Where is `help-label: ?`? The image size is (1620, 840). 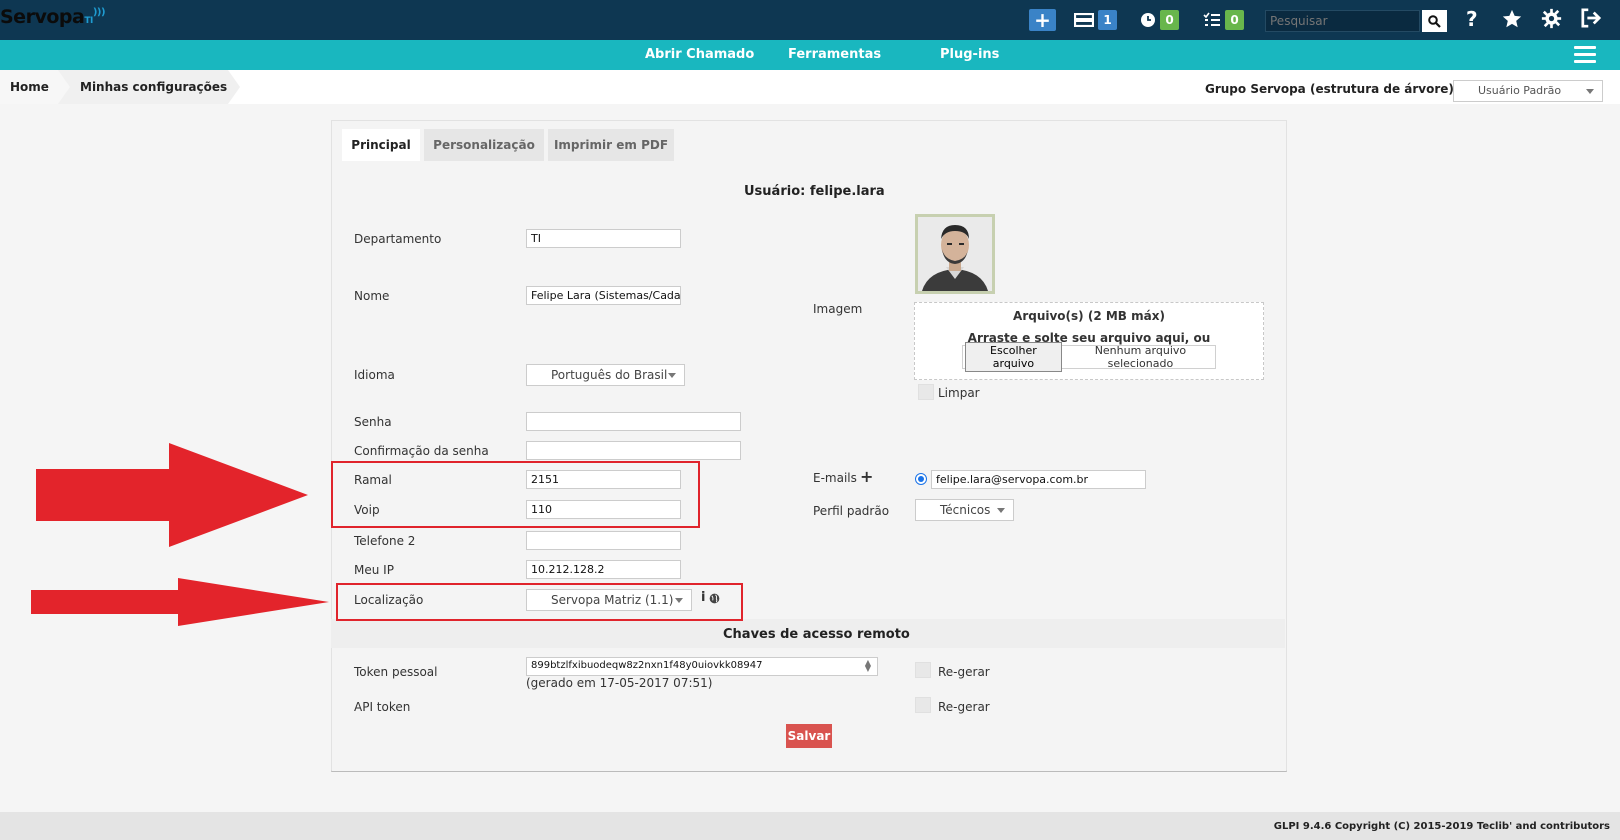
help-label: ? is located at coordinates (1472, 19).